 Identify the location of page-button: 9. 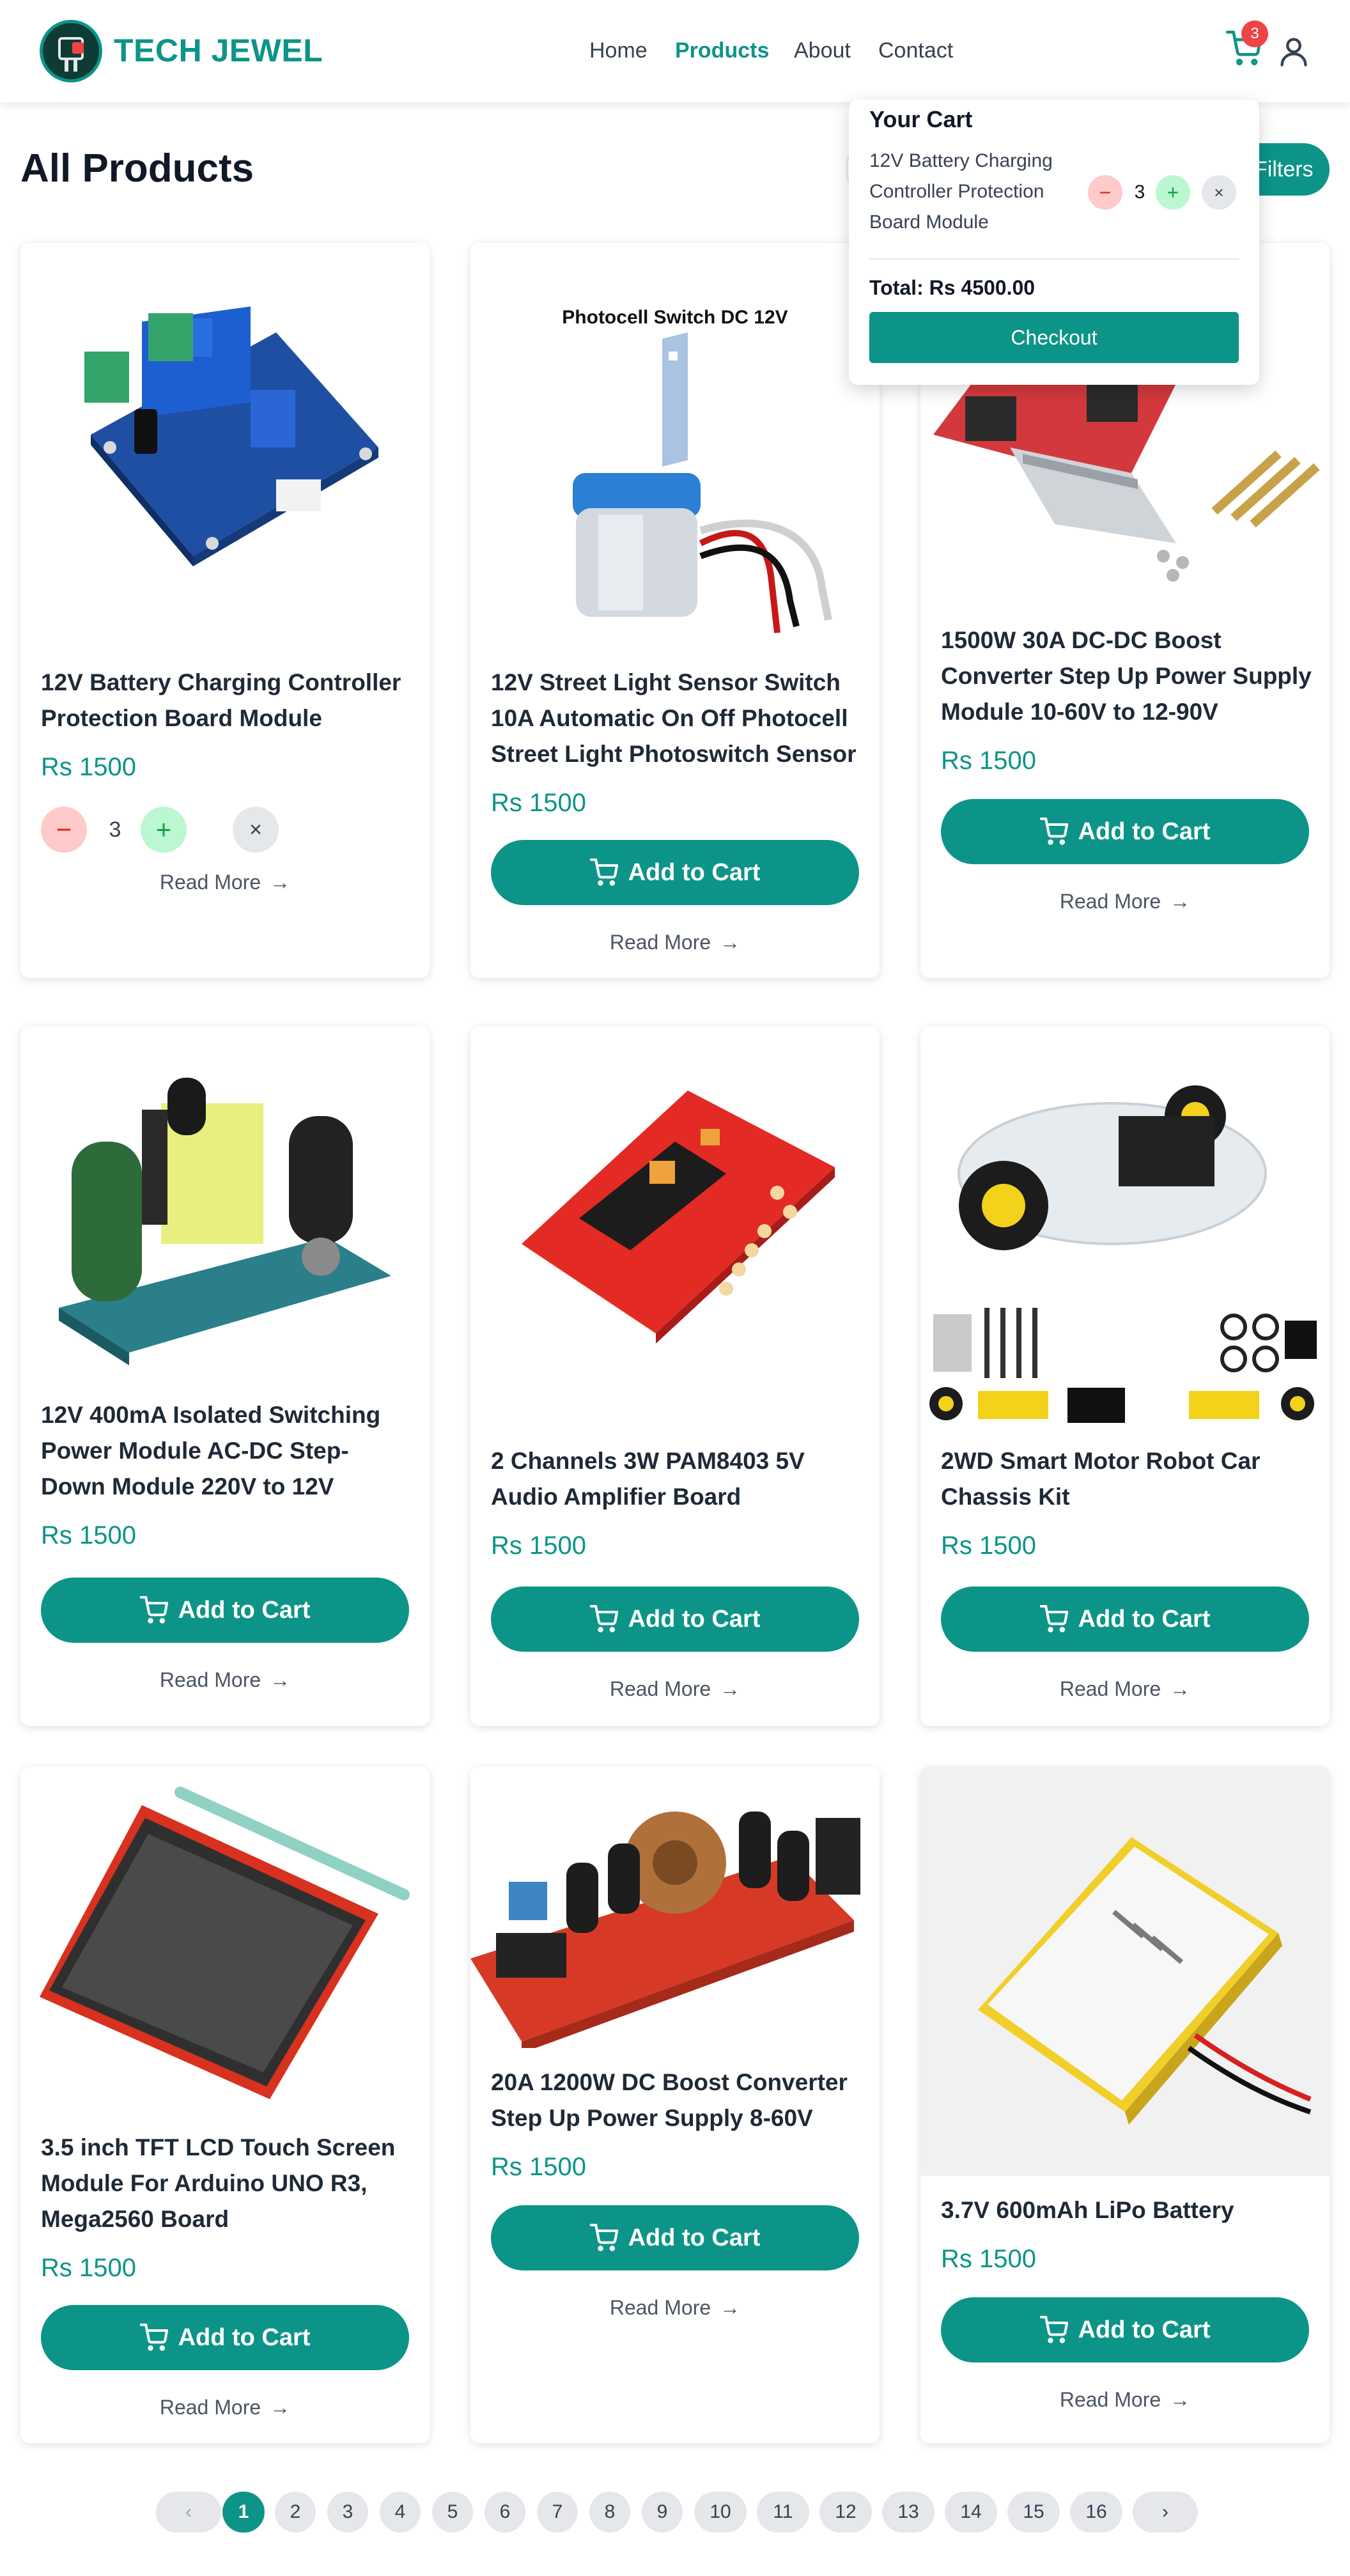
(662, 2512).